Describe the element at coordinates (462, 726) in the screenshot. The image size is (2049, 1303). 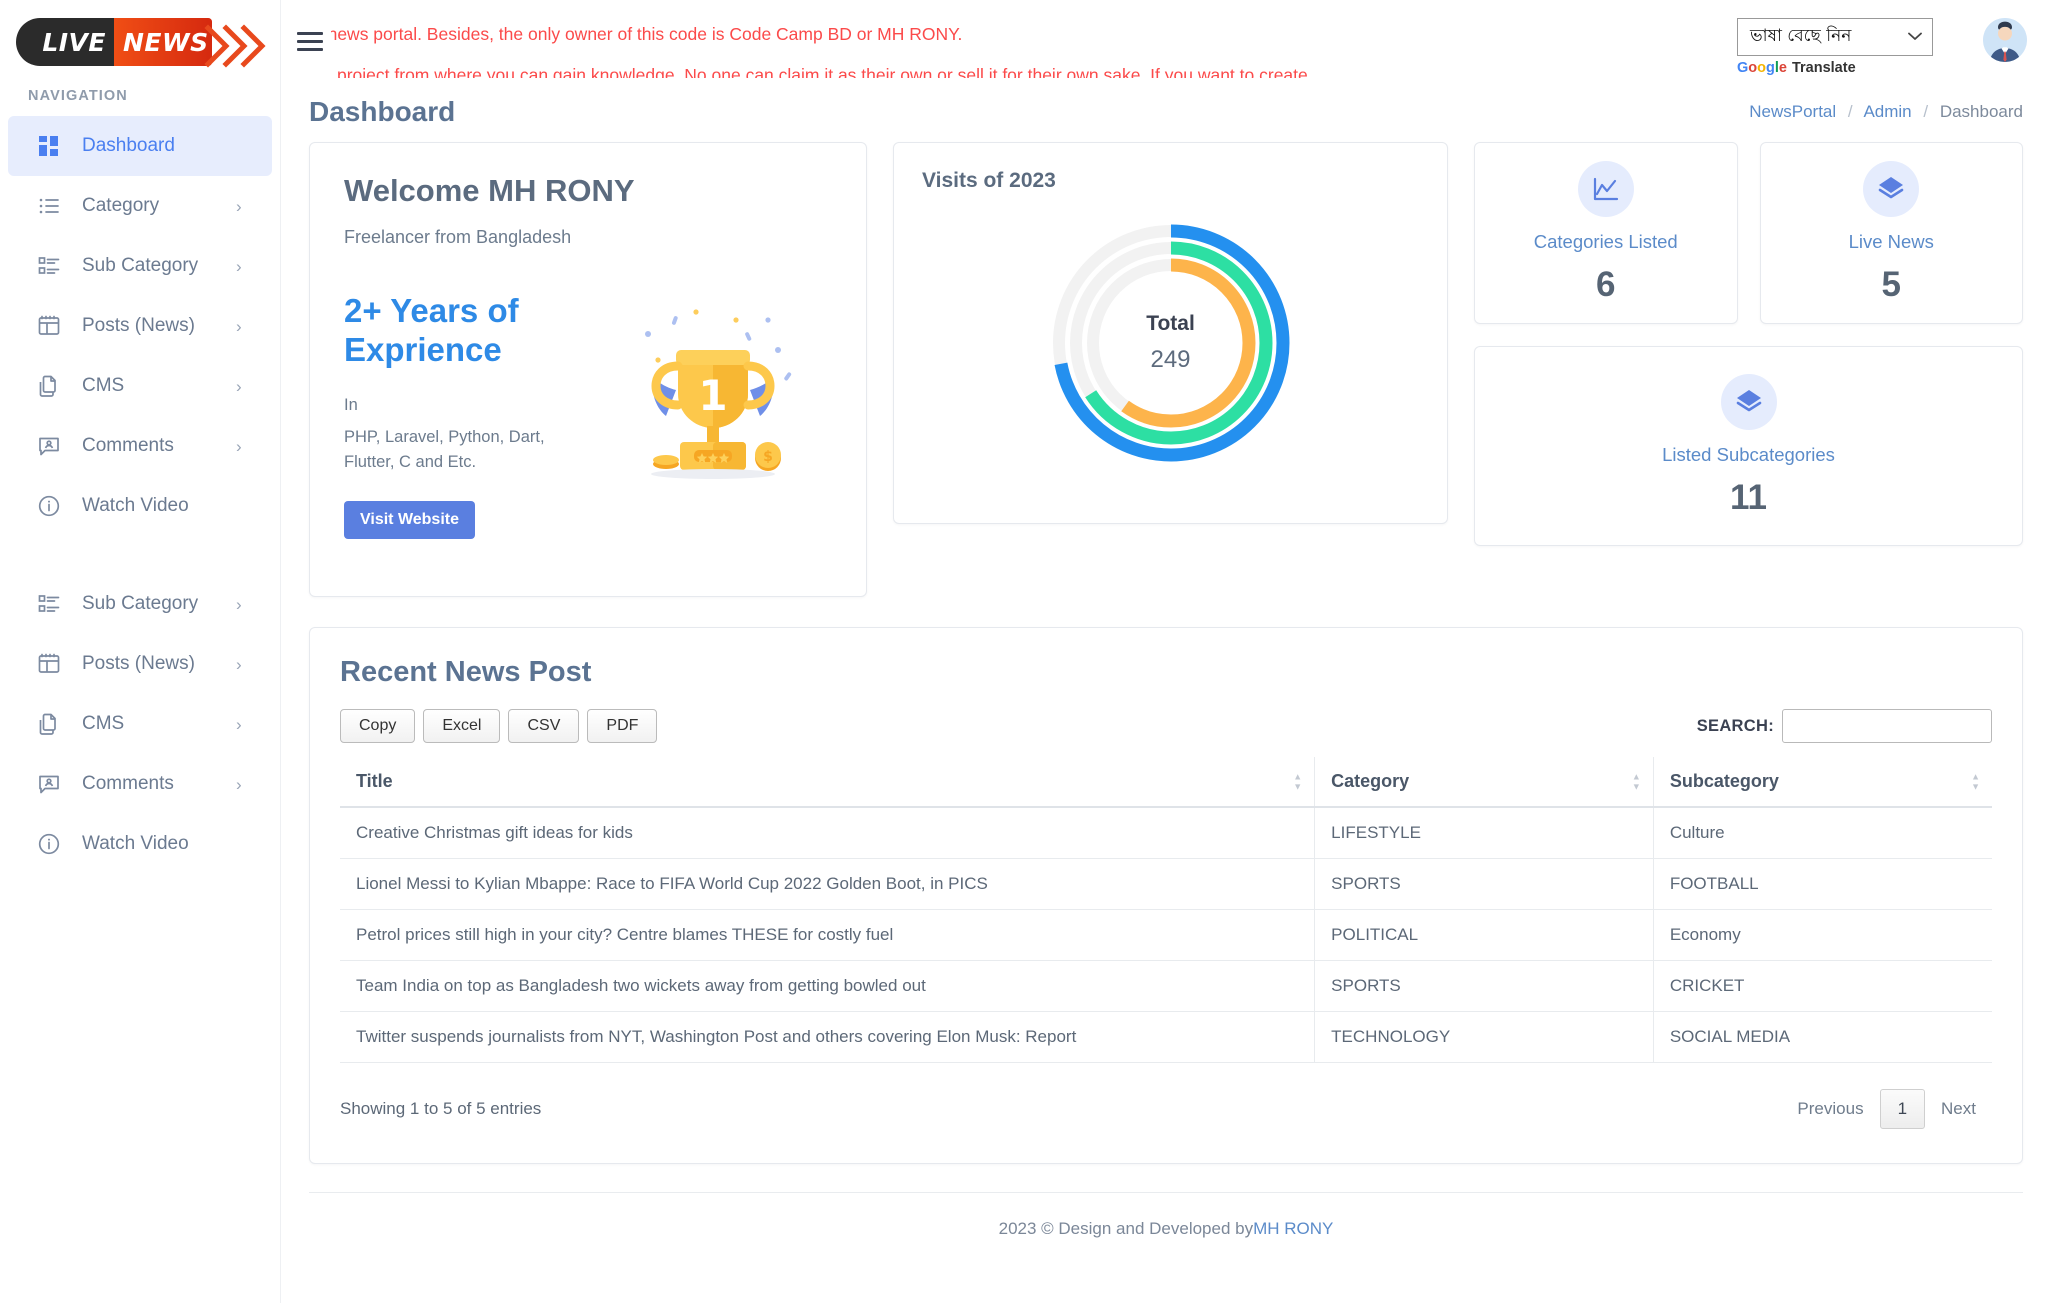
I see `excel-button: Excel` at that location.